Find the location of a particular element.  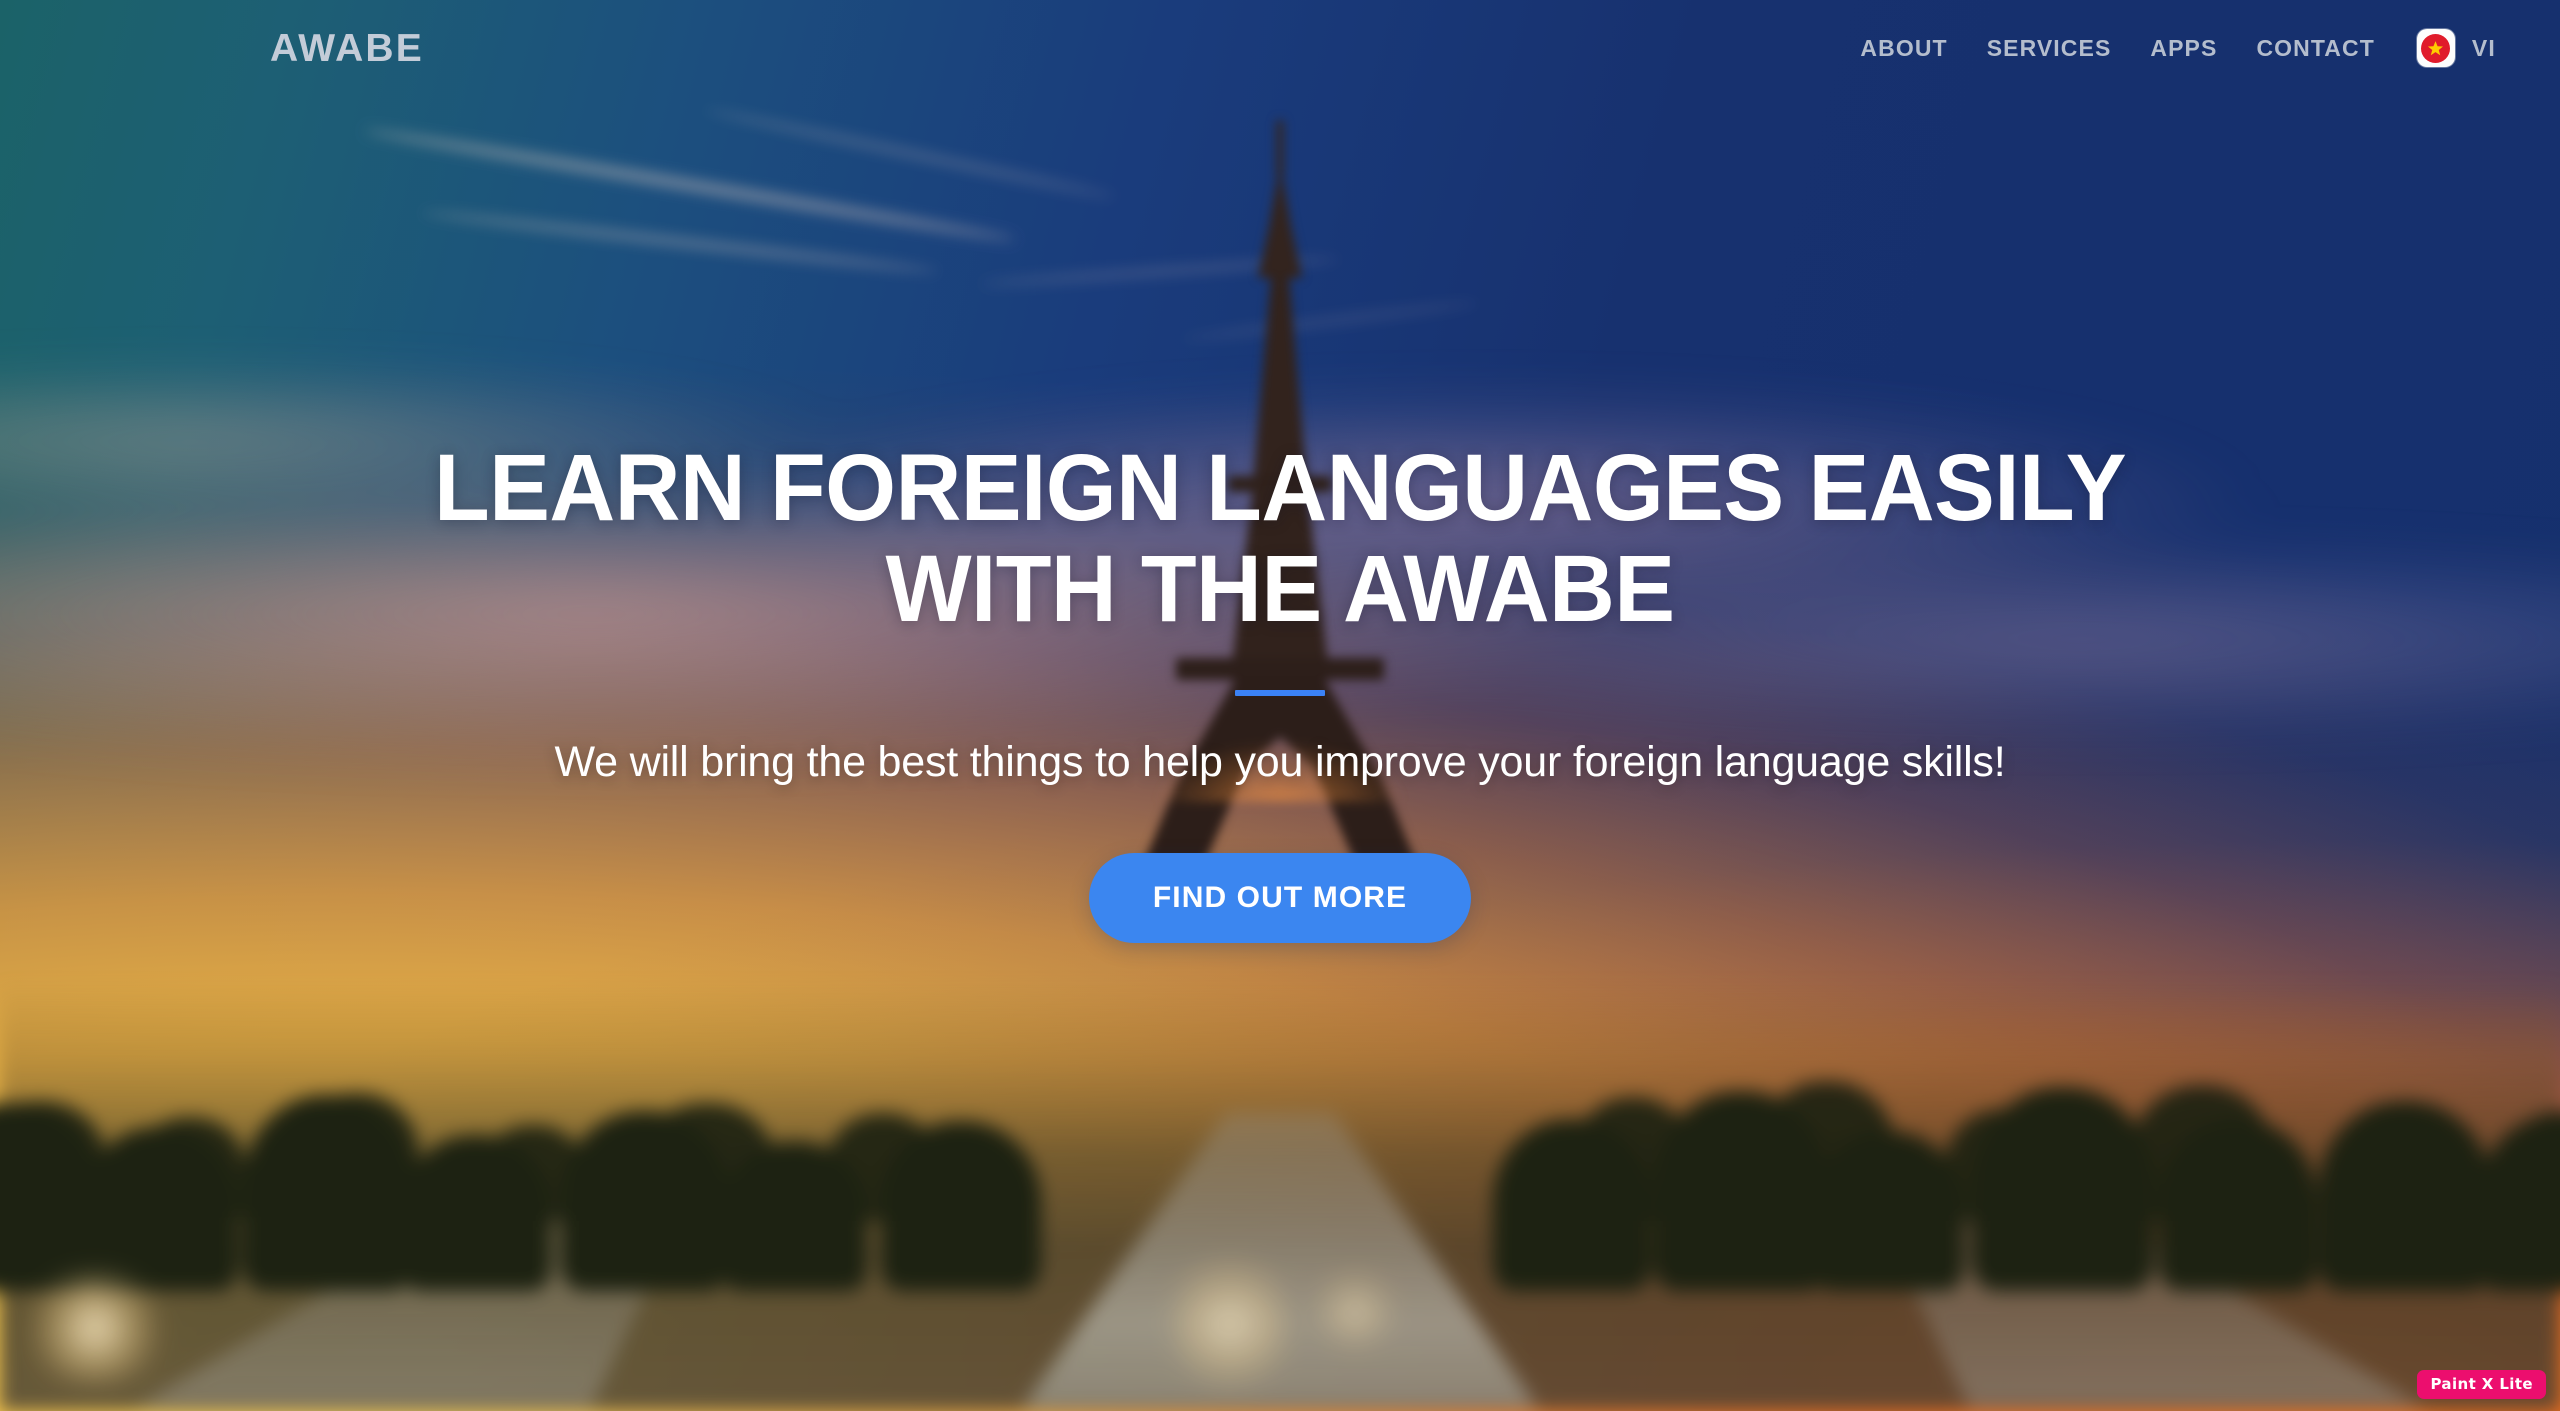

hero-divider is located at coordinates (1280, 692).